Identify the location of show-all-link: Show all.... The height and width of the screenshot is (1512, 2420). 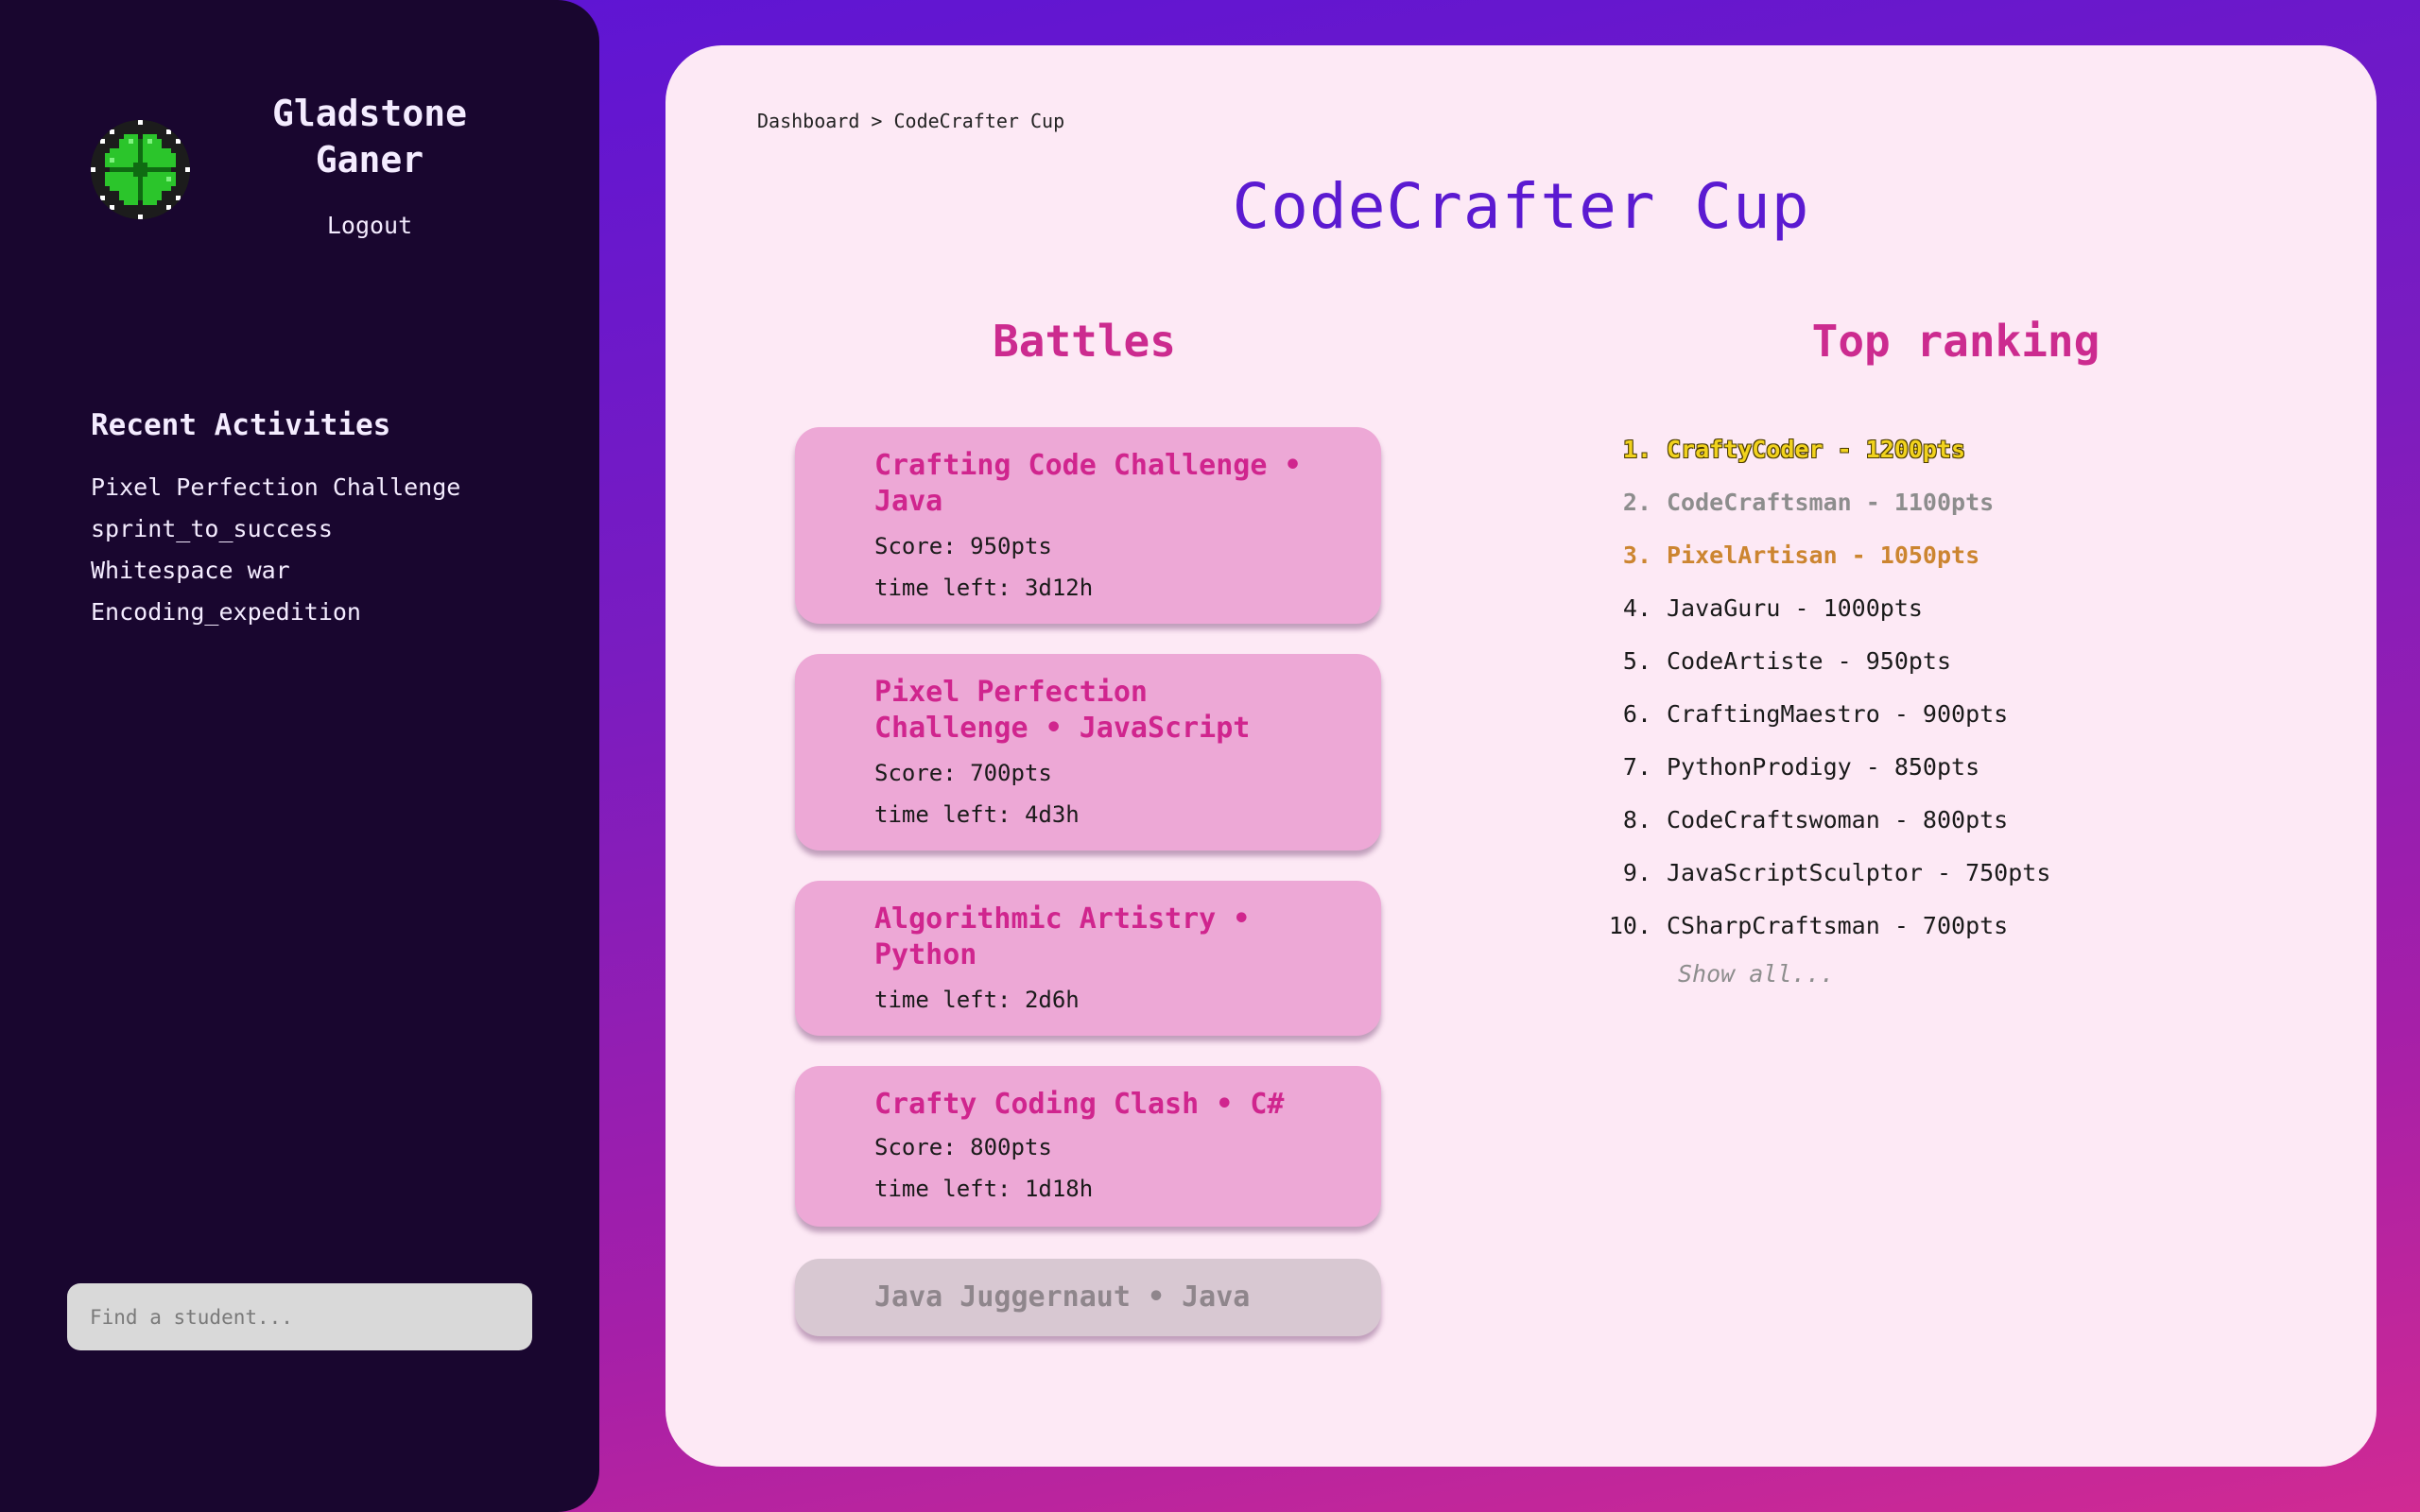
(1757, 974).